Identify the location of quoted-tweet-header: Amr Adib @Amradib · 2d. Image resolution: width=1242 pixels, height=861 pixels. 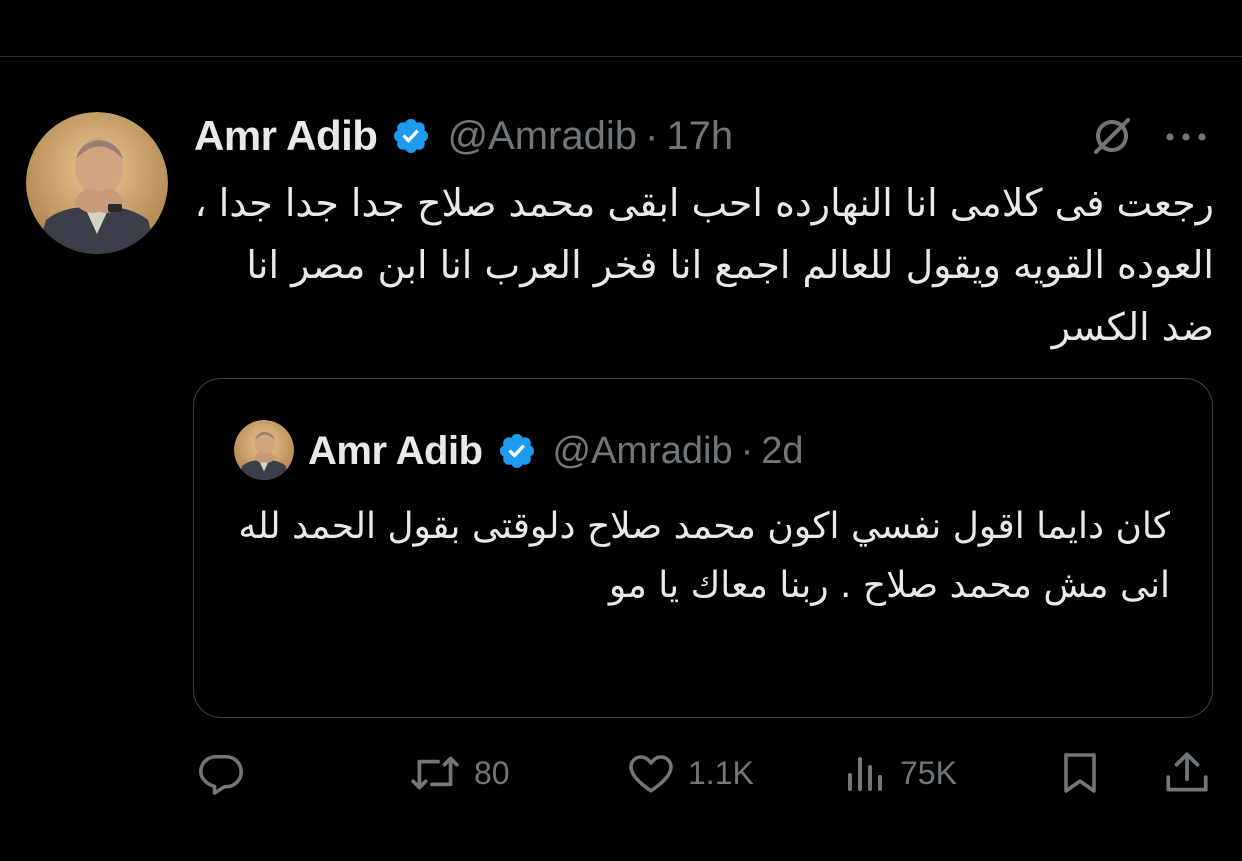
(556, 451).